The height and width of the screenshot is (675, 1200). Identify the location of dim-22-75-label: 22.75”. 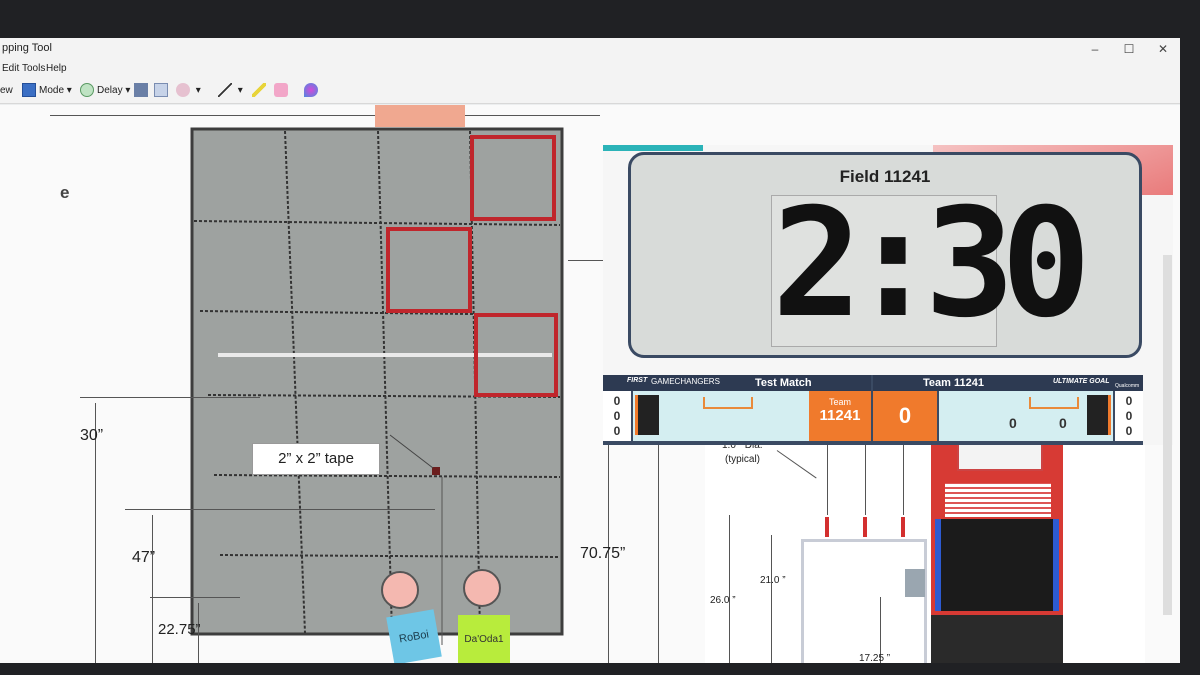
(179, 629).